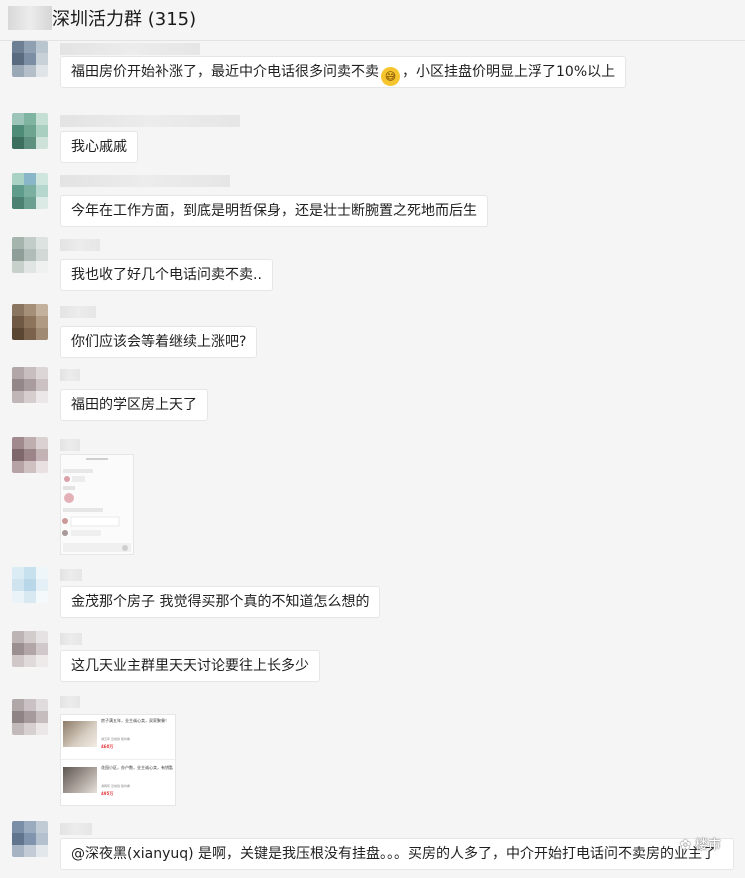 The width and height of the screenshot is (745, 878). I want to click on watermark: ✿ 楼市, so click(700, 843).